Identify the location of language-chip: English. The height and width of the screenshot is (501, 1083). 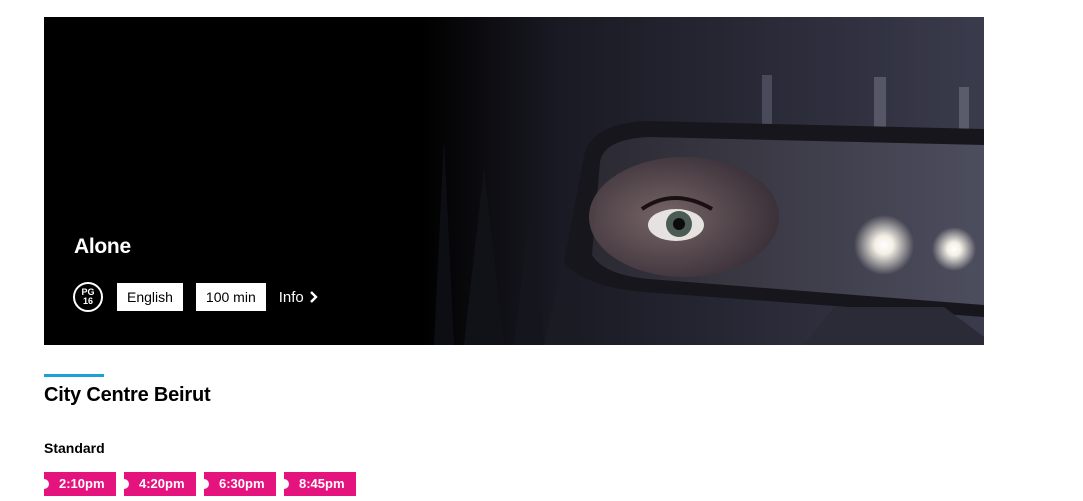
(150, 297).